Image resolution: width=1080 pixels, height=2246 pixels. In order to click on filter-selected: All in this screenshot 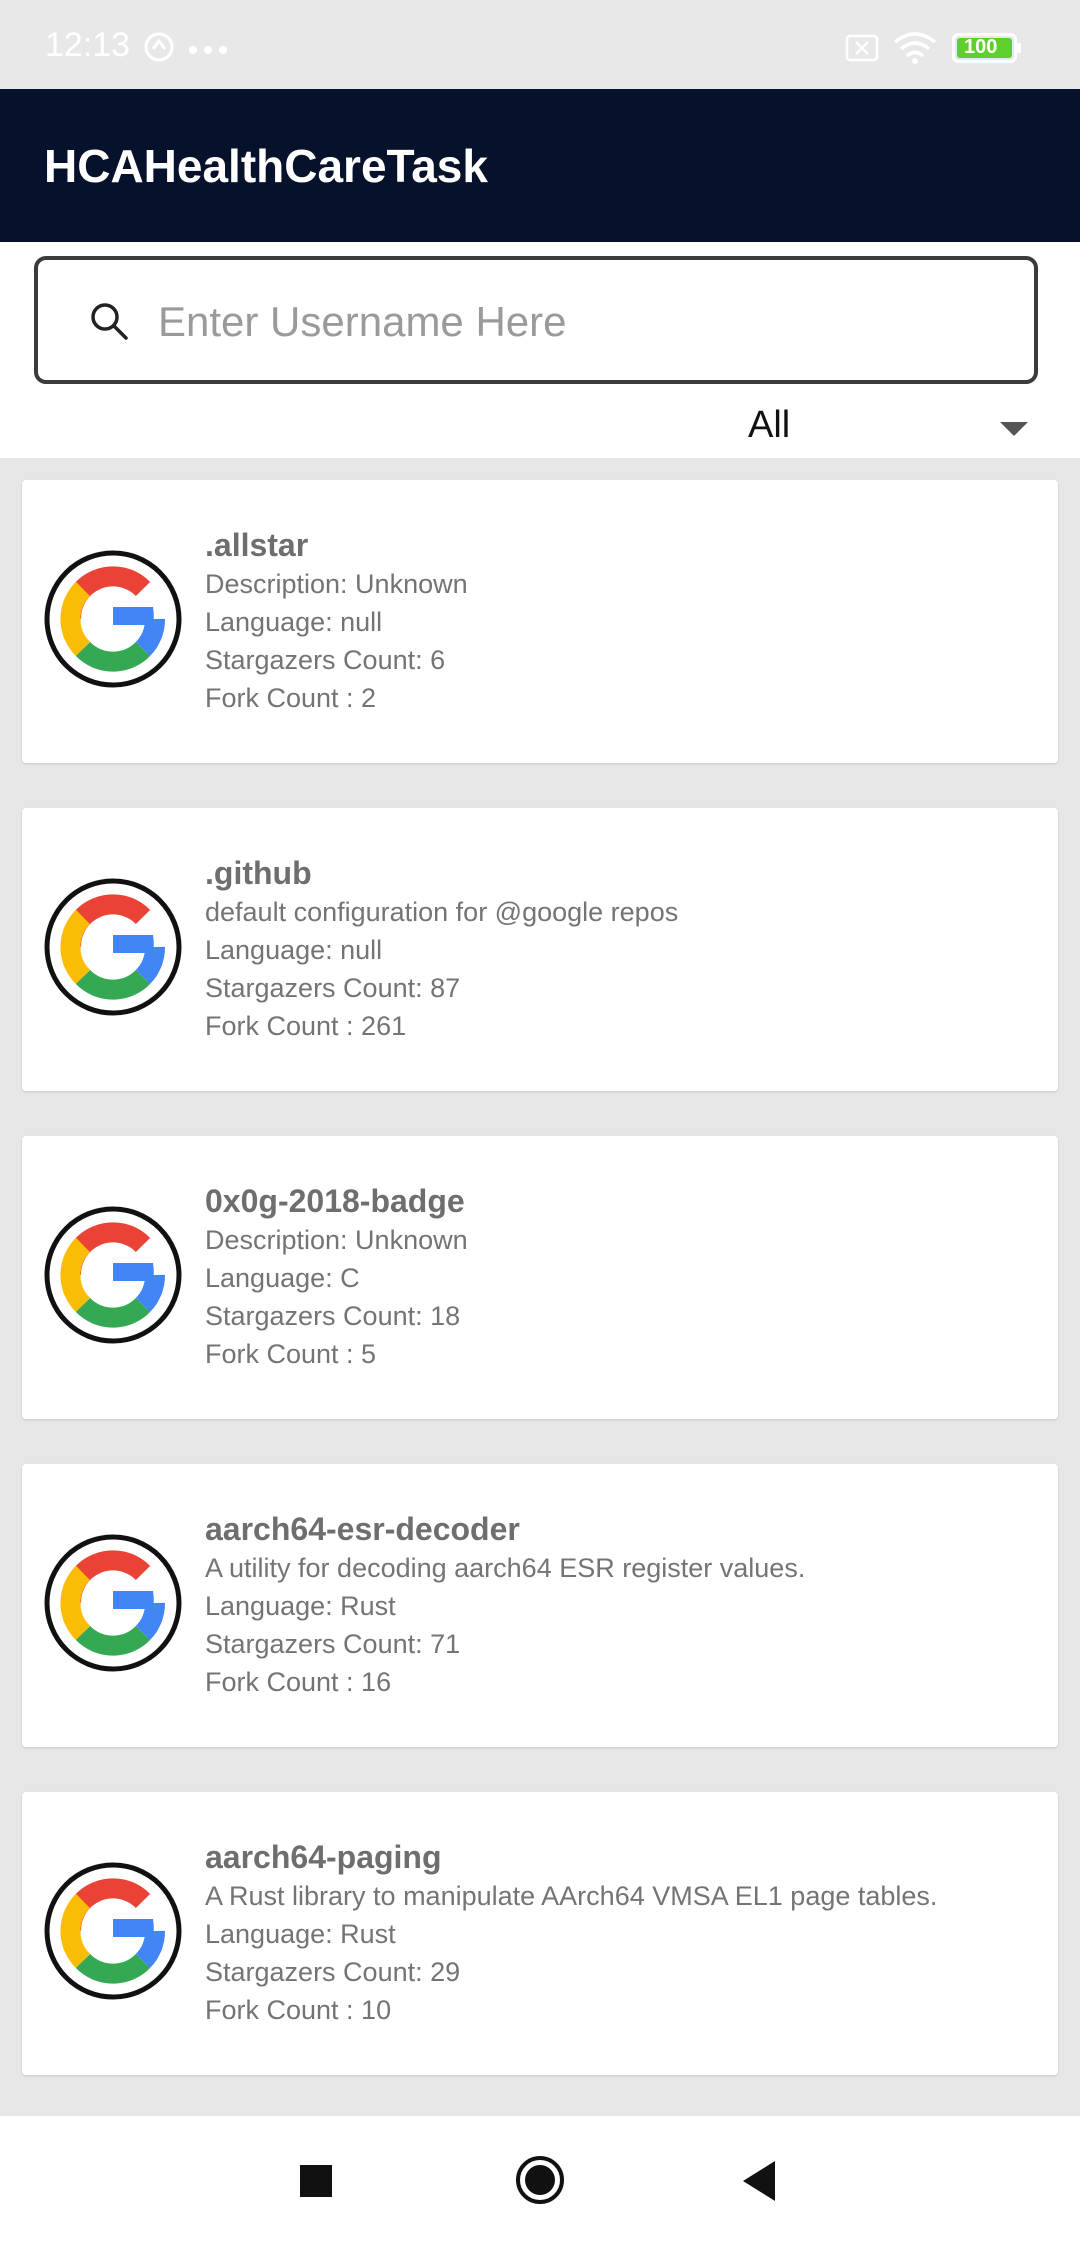, I will do `click(769, 425)`.